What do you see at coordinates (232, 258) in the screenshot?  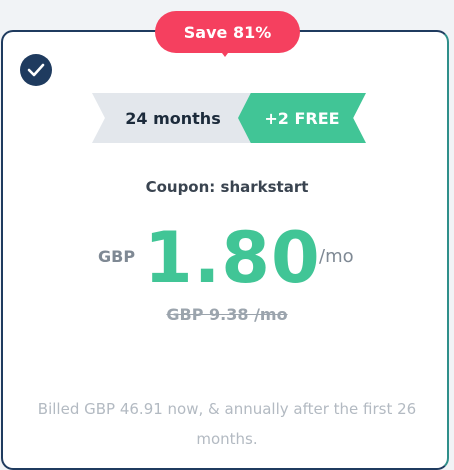 I see `price-amount: 1.80` at bounding box center [232, 258].